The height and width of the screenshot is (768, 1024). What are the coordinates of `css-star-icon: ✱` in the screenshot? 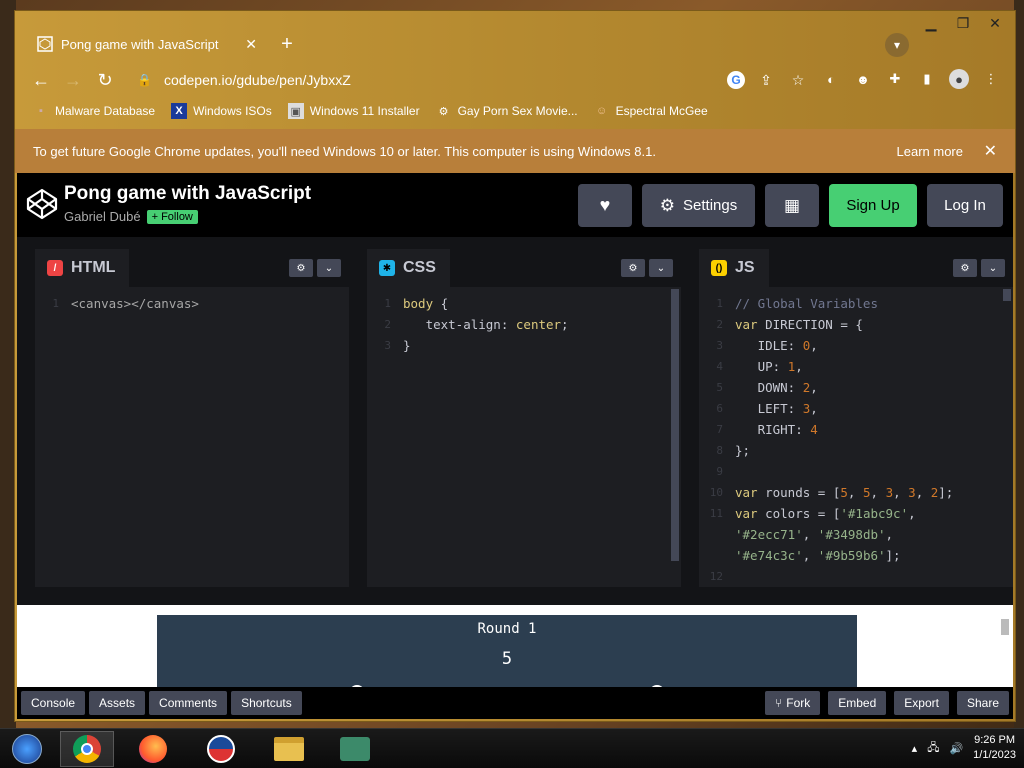 It's located at (387, 268).